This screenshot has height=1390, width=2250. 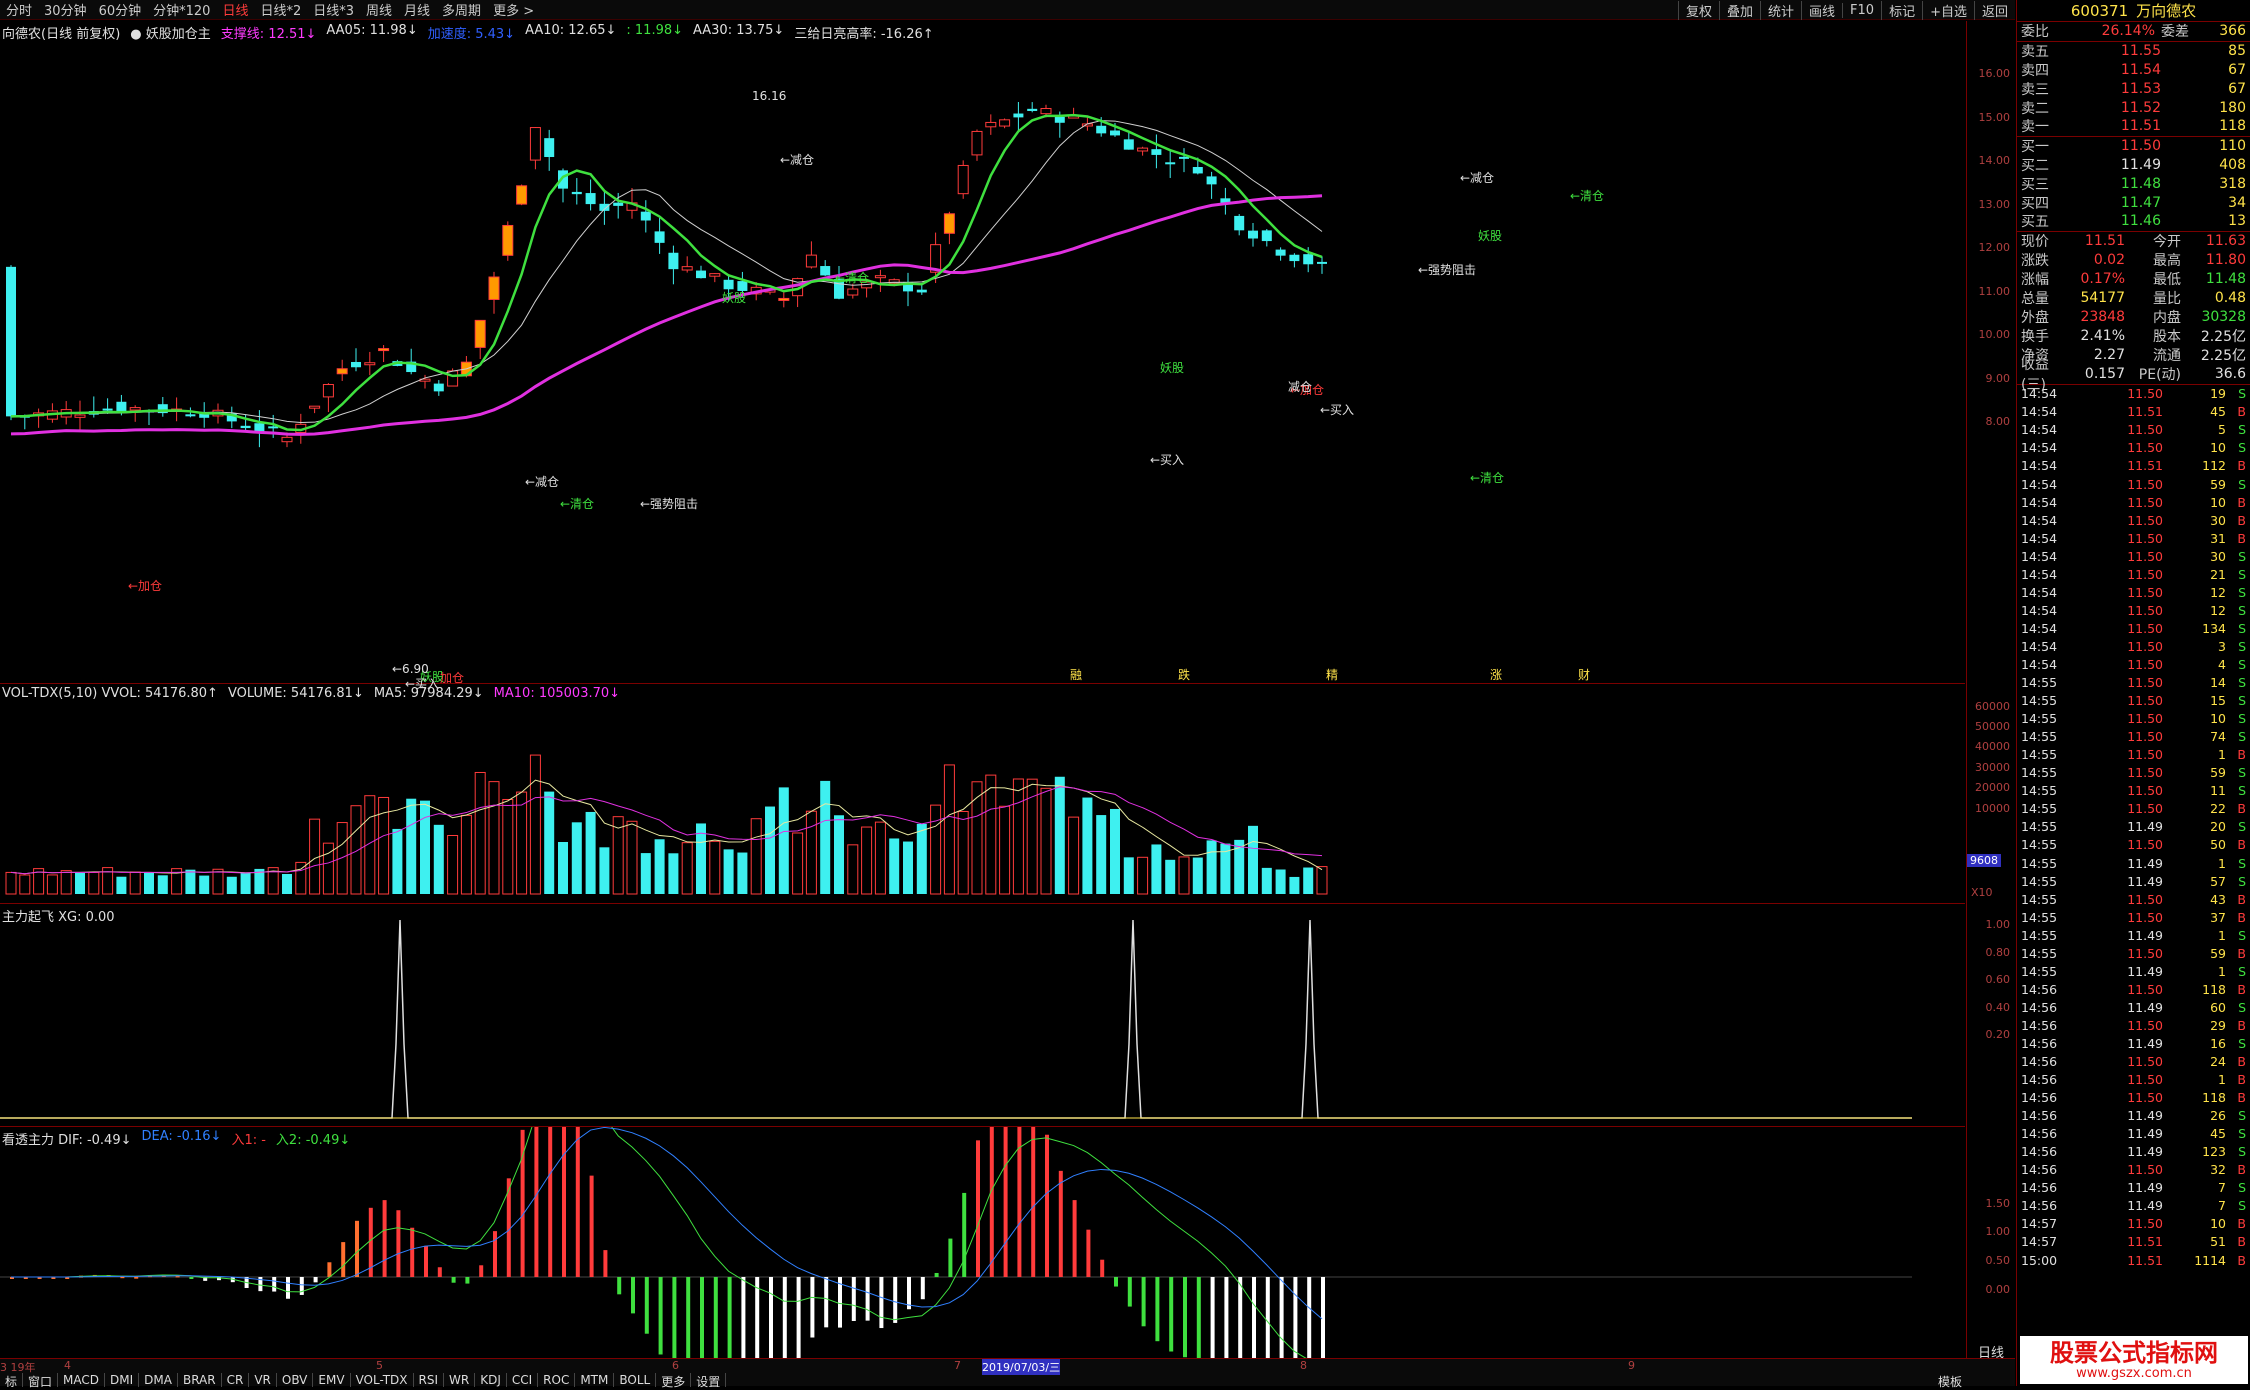 I want to click on event-marker: 财, so click(x=1584, y=674).